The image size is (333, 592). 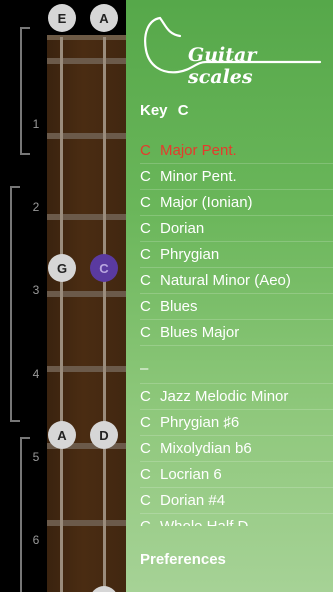 I want to click on scale-item-blues-major: C Blues Major, so click(x=236, y=333).